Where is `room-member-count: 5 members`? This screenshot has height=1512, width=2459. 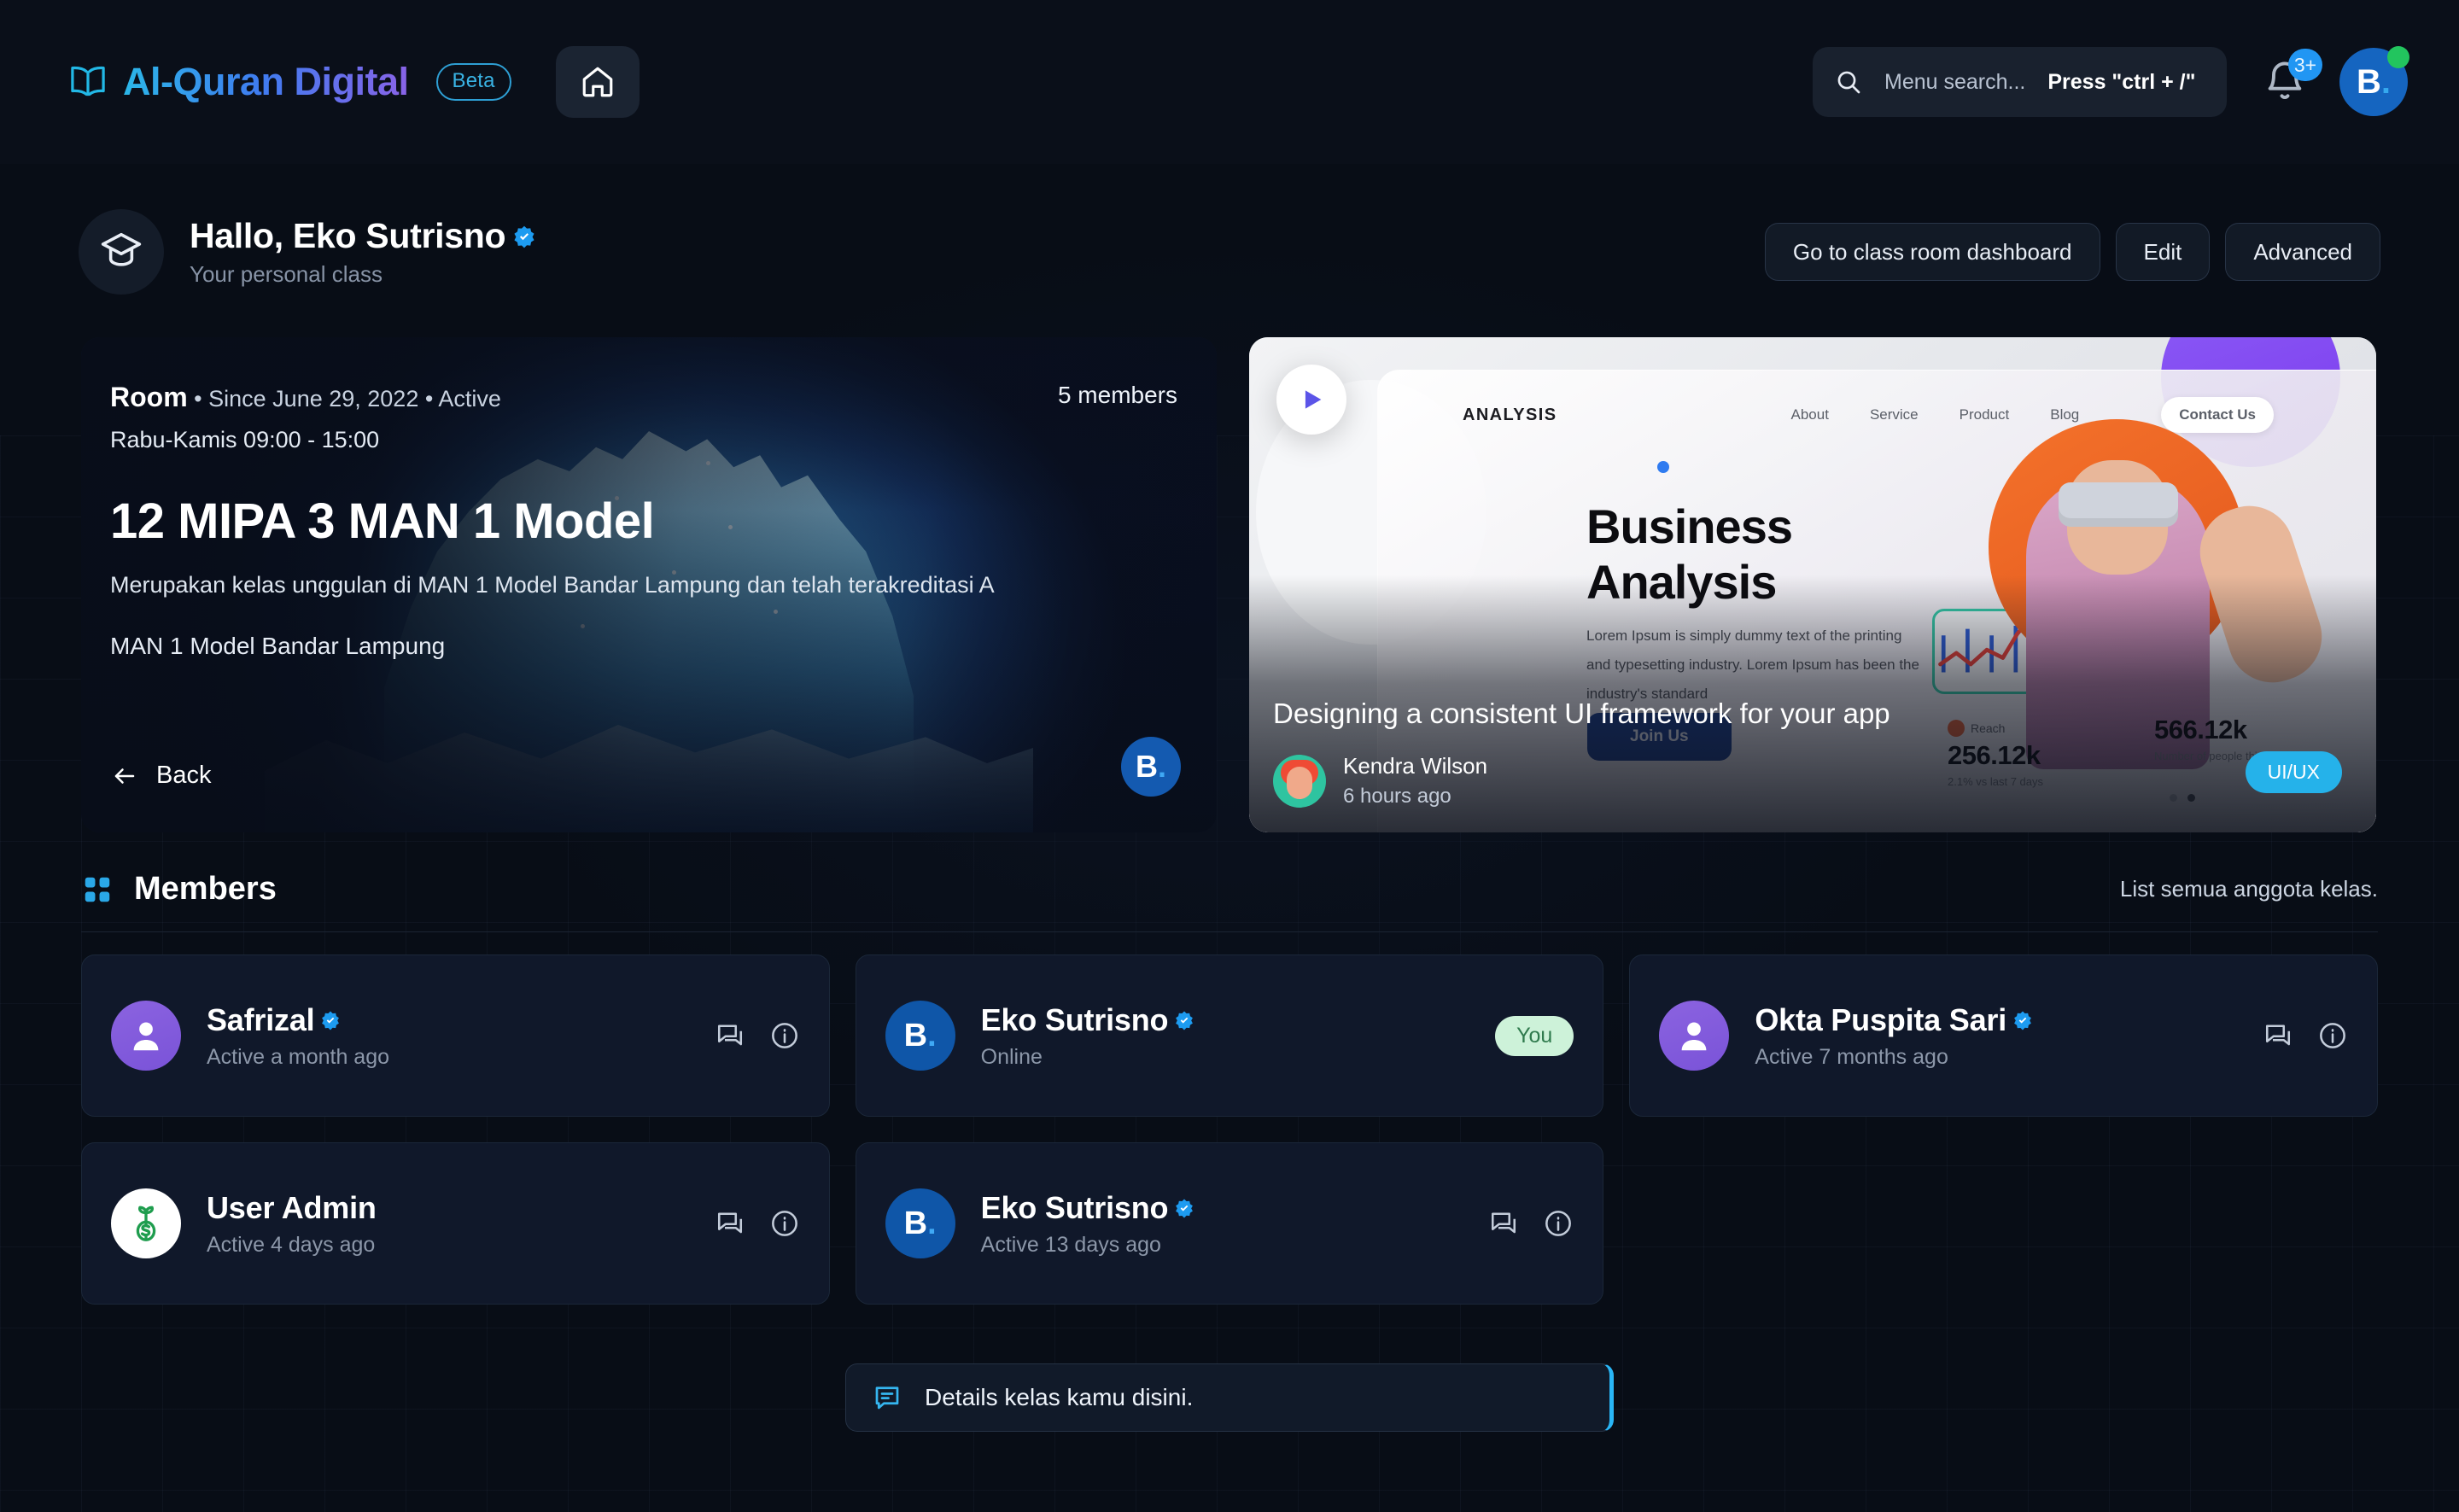
room-member-count: 5 members is located at coordinates (1117, 395).